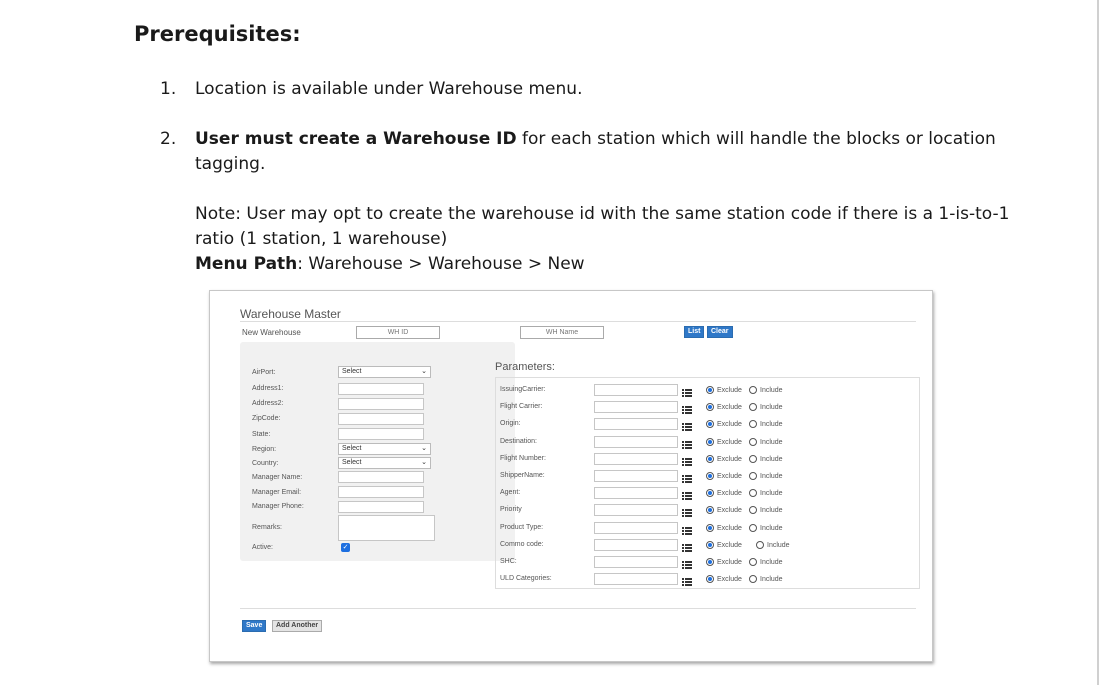  I want to click on wh-name-input: WH Name, so click(562, 332).